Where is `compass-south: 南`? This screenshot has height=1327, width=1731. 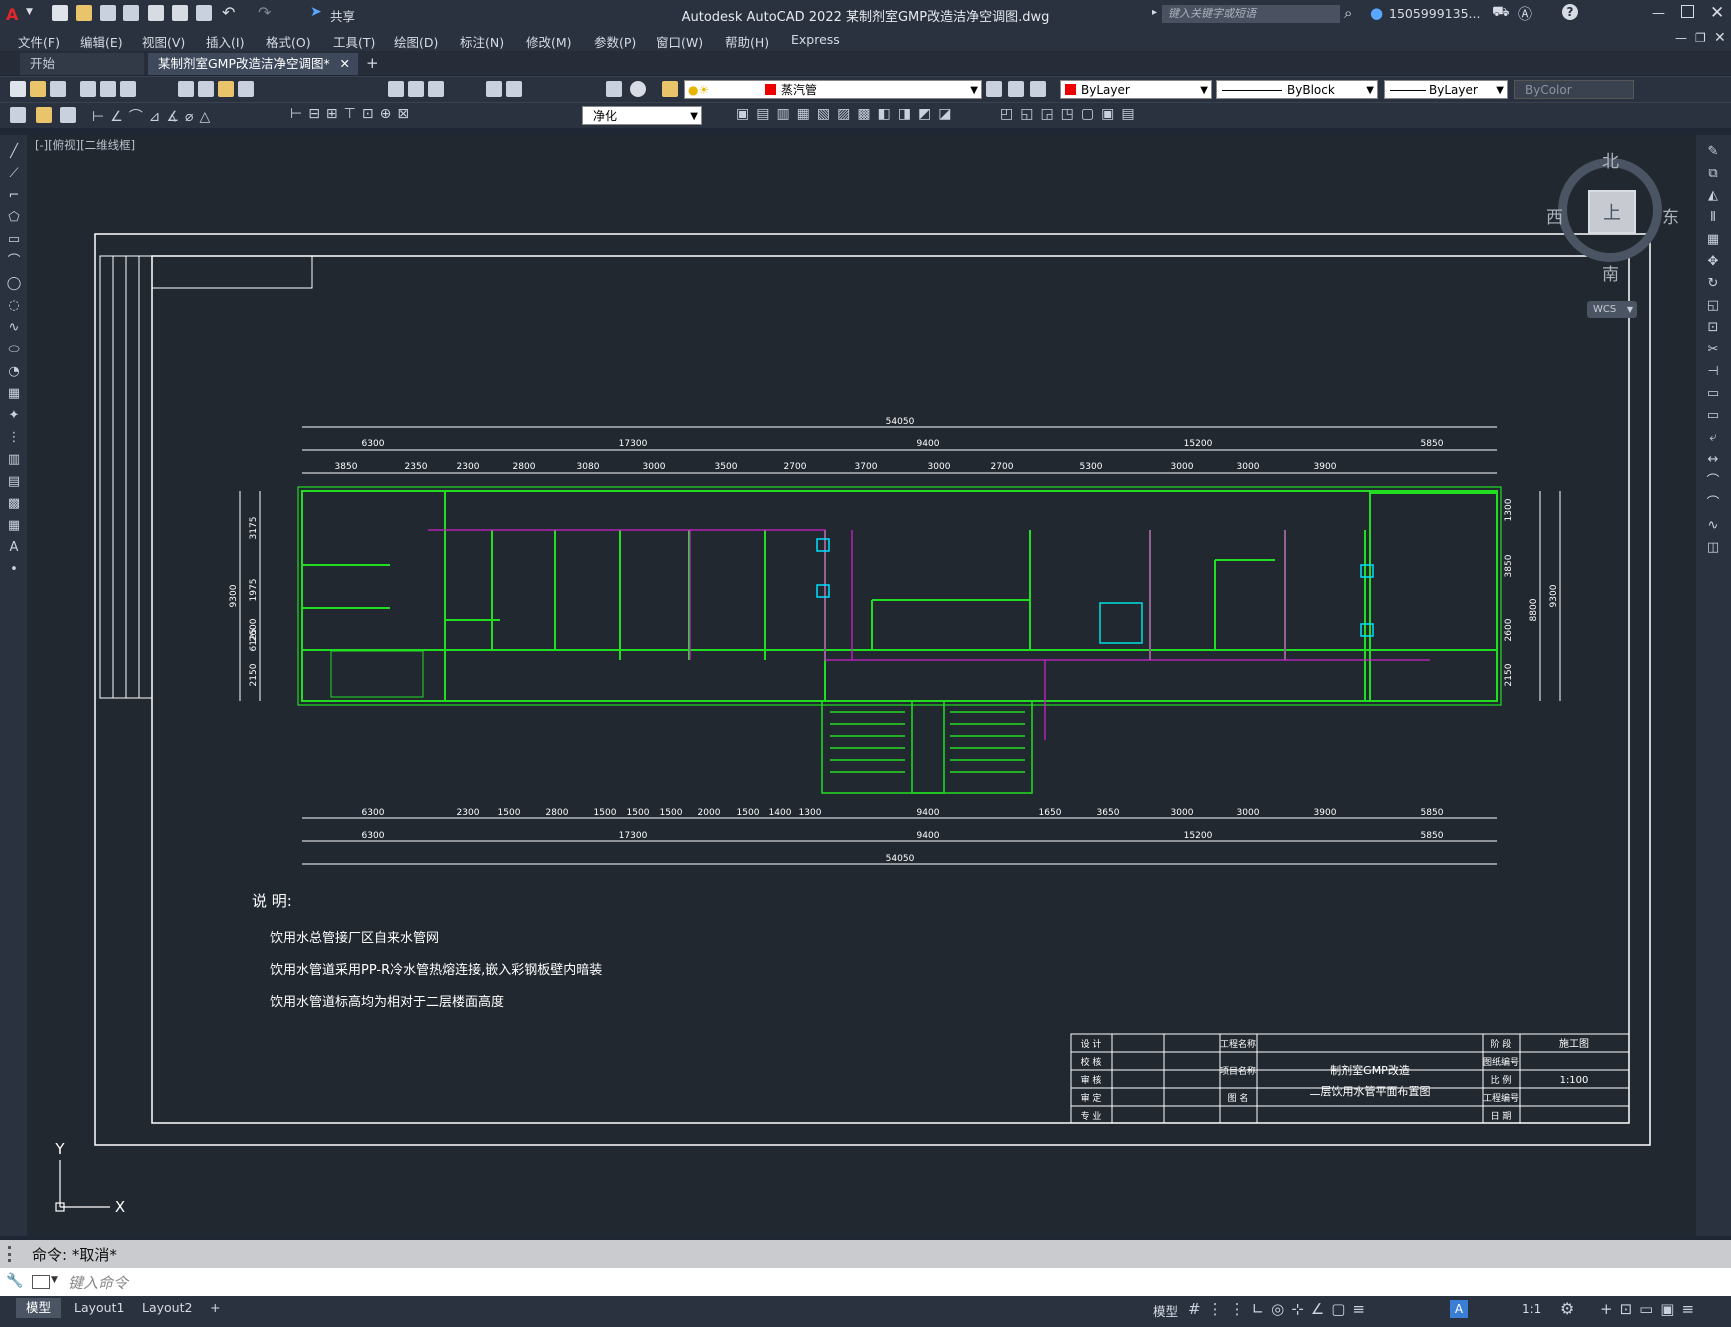 compass-south: 南 is located at coordinates (1610, 272).